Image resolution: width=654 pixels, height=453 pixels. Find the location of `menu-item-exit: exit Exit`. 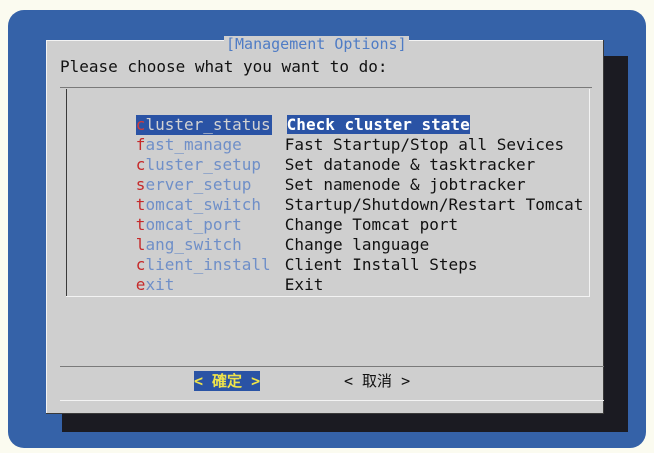

menu-item-exit: exit Exit is located at coordinates (201, 274).